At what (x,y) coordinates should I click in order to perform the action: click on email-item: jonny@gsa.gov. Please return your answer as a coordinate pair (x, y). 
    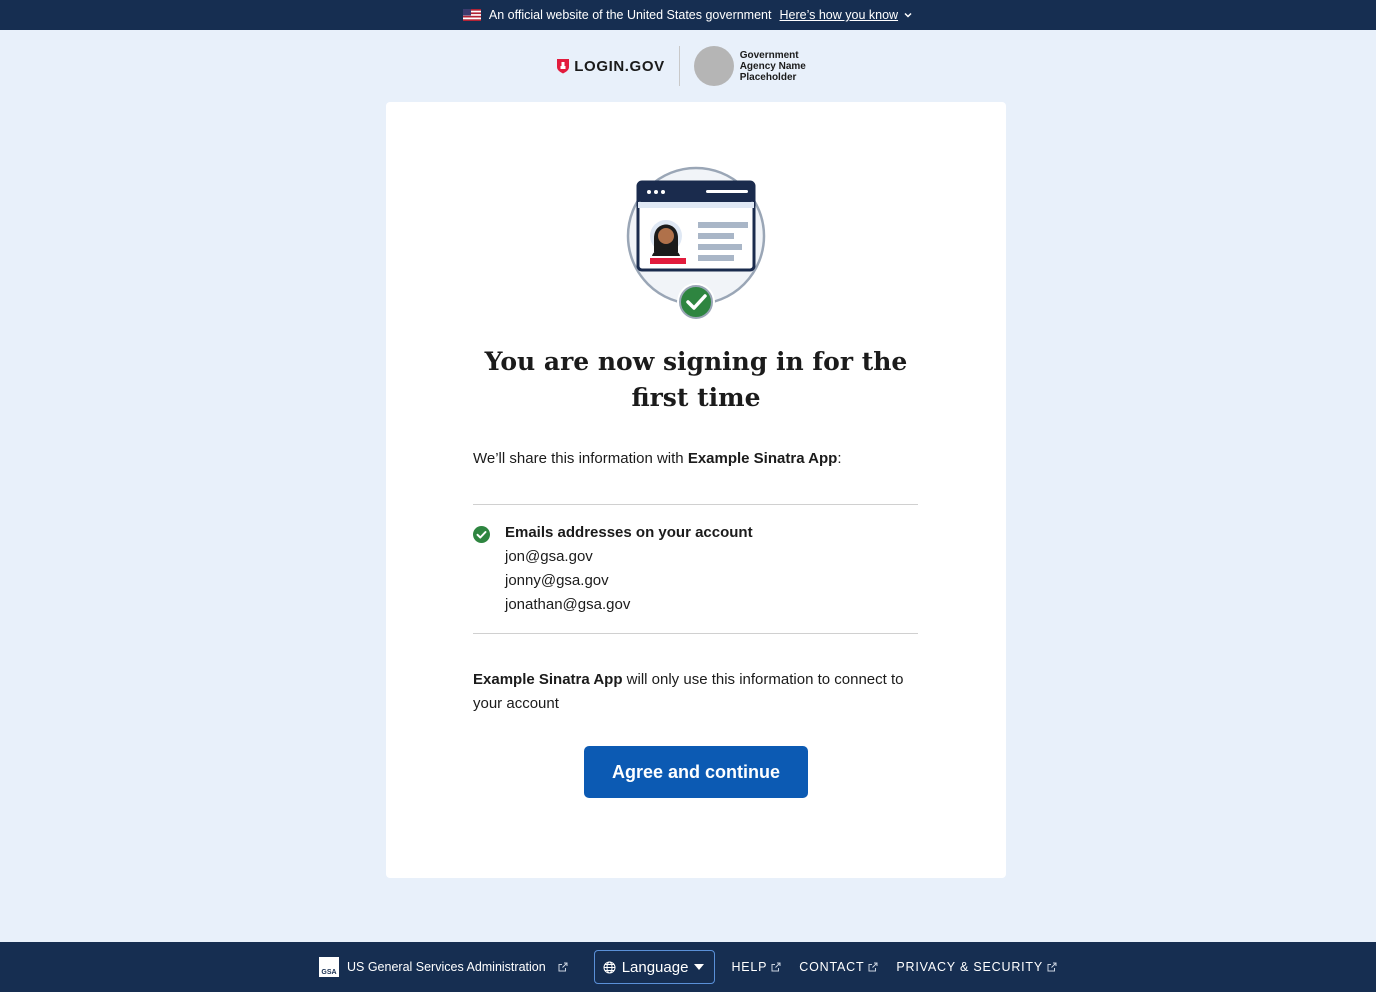
    Looking at the image, I should click on (557, 580).